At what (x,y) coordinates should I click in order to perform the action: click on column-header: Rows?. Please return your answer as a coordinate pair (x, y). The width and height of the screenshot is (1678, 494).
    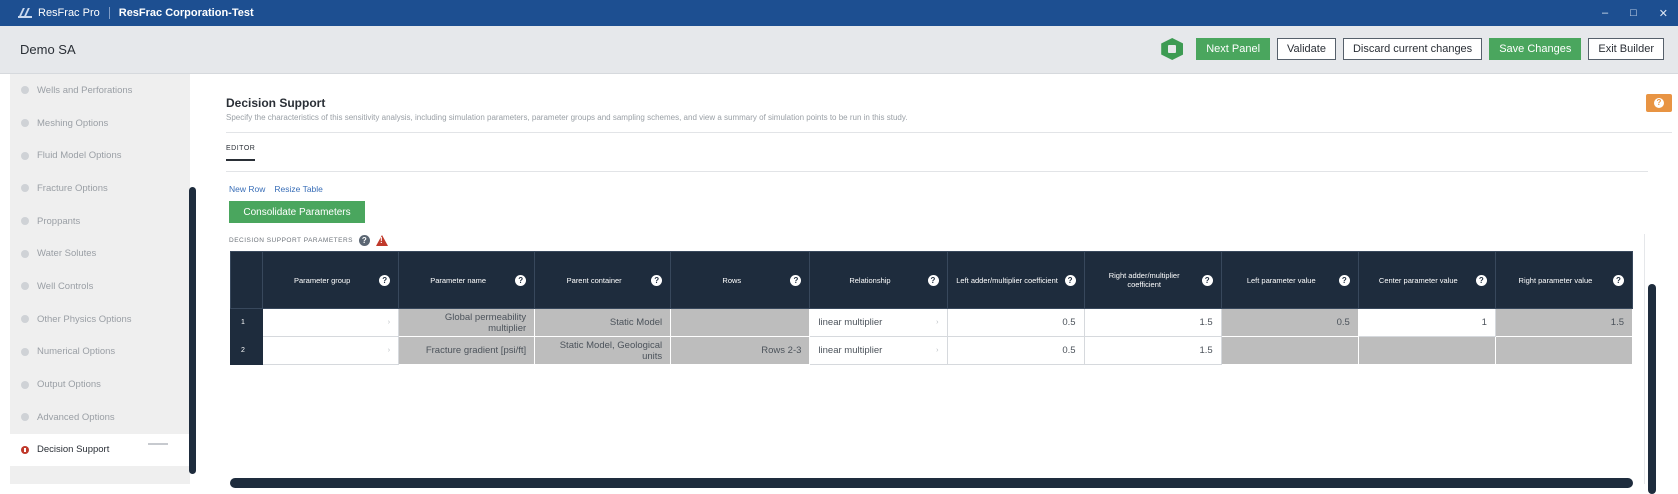
    Looking at the image, I should click on (740, 280).